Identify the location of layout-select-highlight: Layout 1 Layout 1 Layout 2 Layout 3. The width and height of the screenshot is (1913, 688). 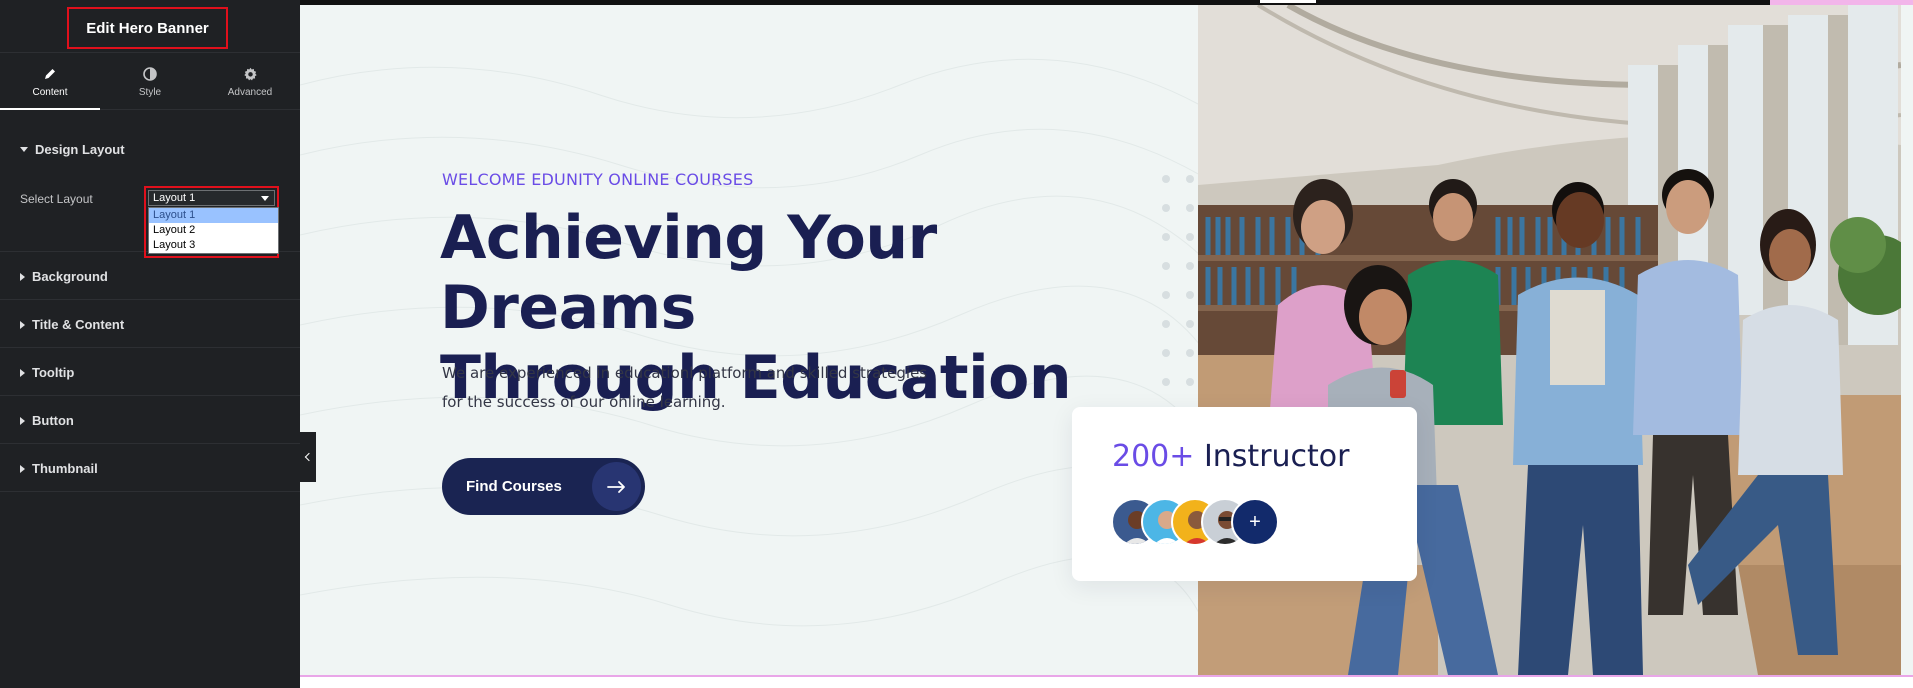
(211, 222).